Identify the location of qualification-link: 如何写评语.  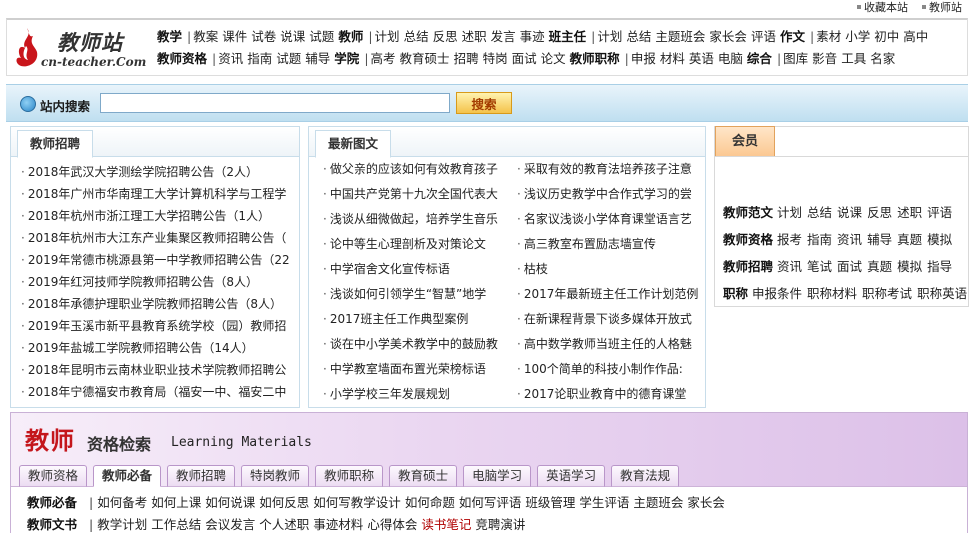
(490, 502).